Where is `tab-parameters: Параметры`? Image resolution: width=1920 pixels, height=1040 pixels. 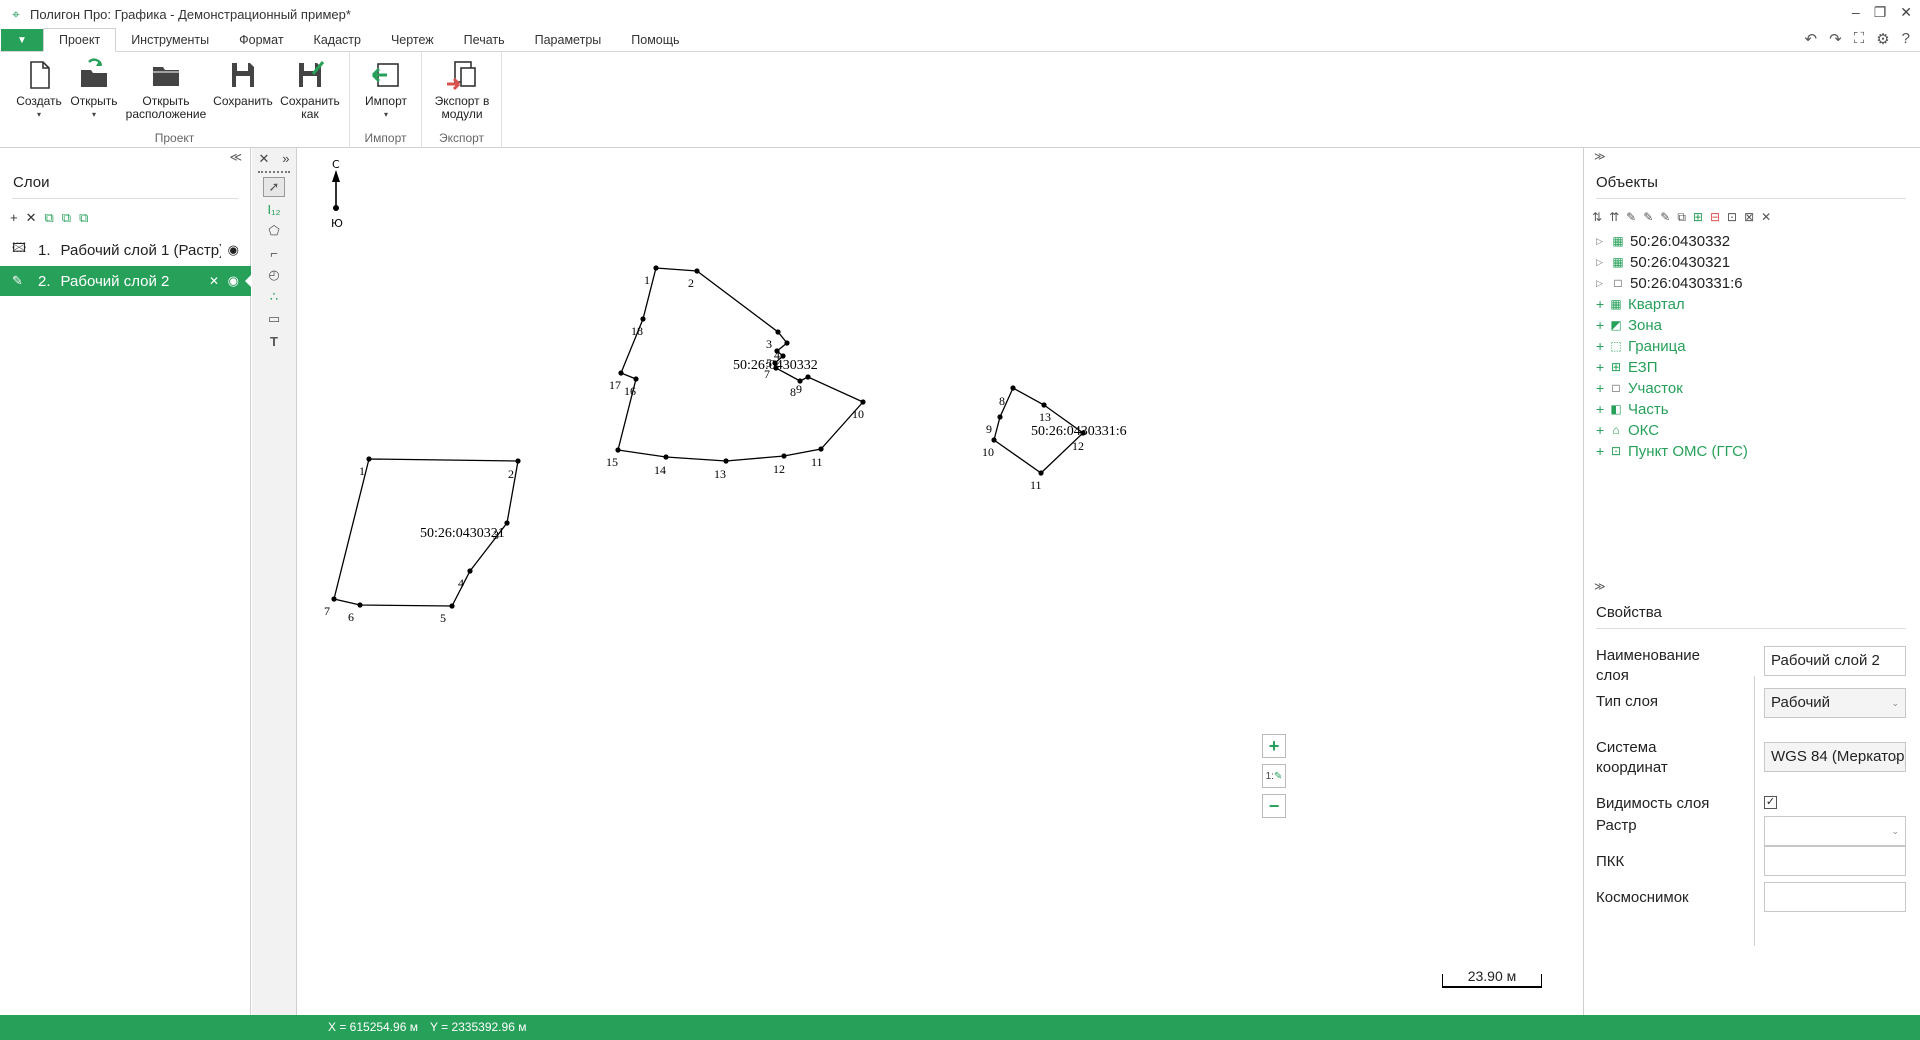
tab-parameters: Параметры is located at coordinates (568, 40).